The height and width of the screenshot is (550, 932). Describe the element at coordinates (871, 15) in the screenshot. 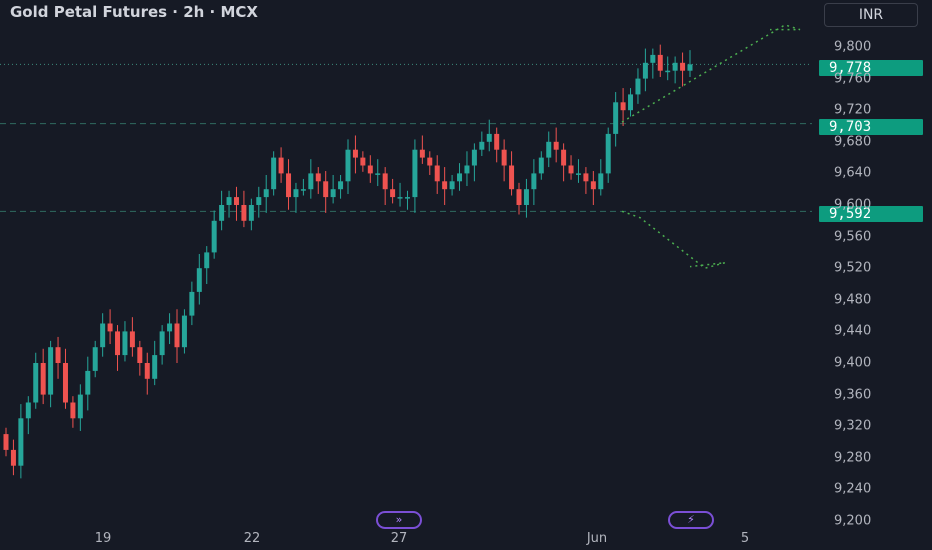

I see `currency-button: INR` at that location.